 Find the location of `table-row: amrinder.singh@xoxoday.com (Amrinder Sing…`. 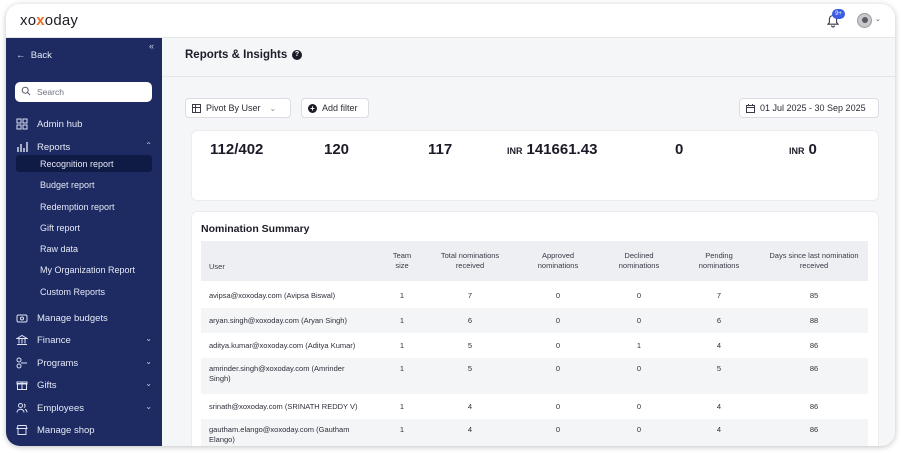

table-row: amrinder.singh@xoxoday.com (Amrinder Sing… is located at coordinates (534, 376).